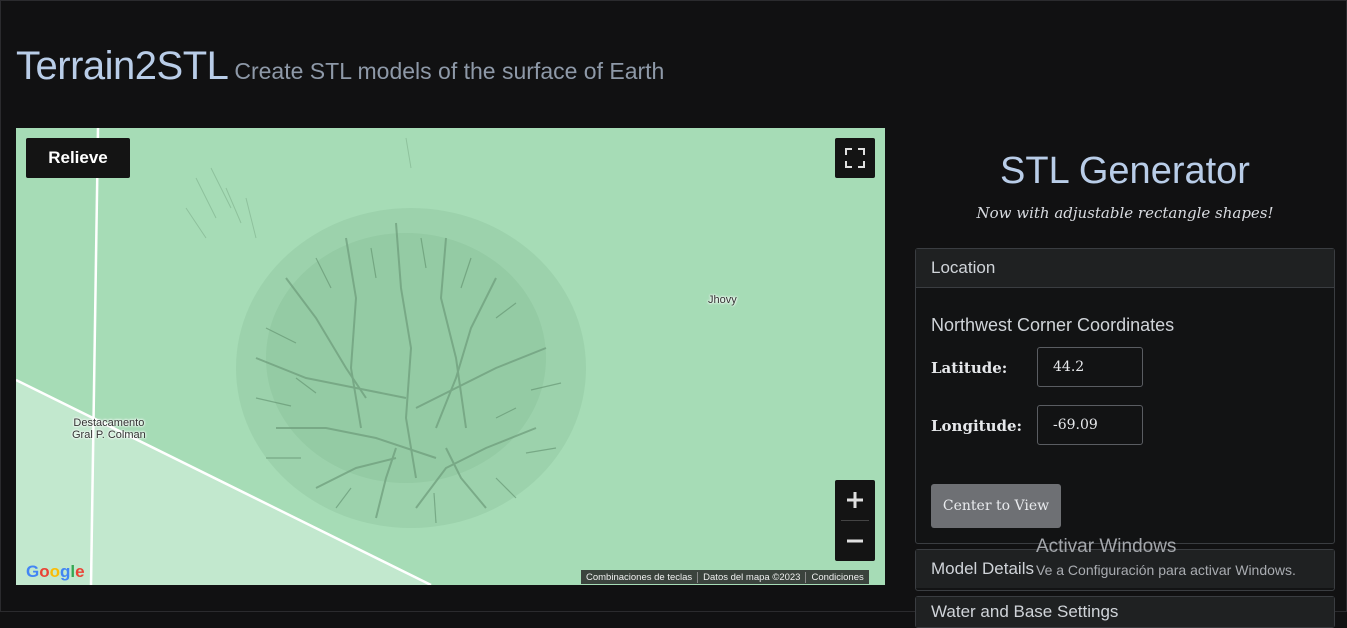 This screenshot has height=628, width=1347. Describe the element at coordinates (1053, 325) in the screenshot. I see `nw-corner-heading: Northwest Corner Coordinates` at that location.